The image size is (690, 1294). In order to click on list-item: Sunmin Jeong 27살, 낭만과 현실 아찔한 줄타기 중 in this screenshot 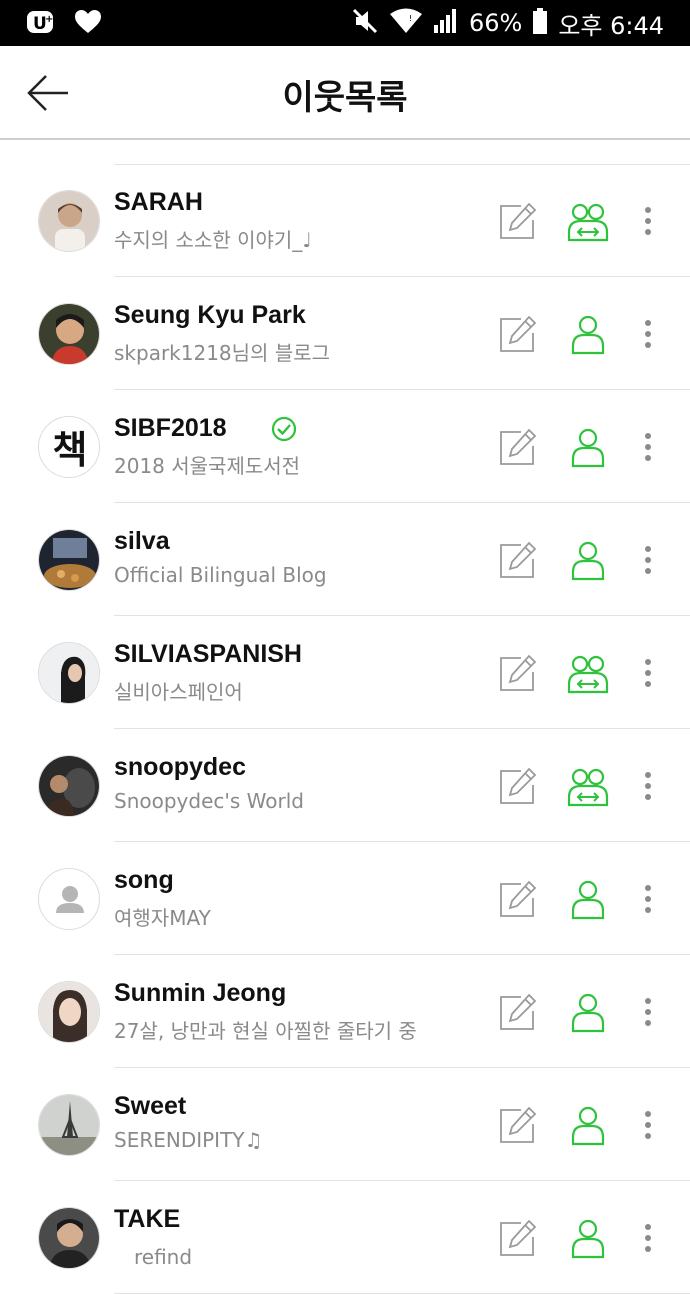, I will do `click(345, 1011)`.